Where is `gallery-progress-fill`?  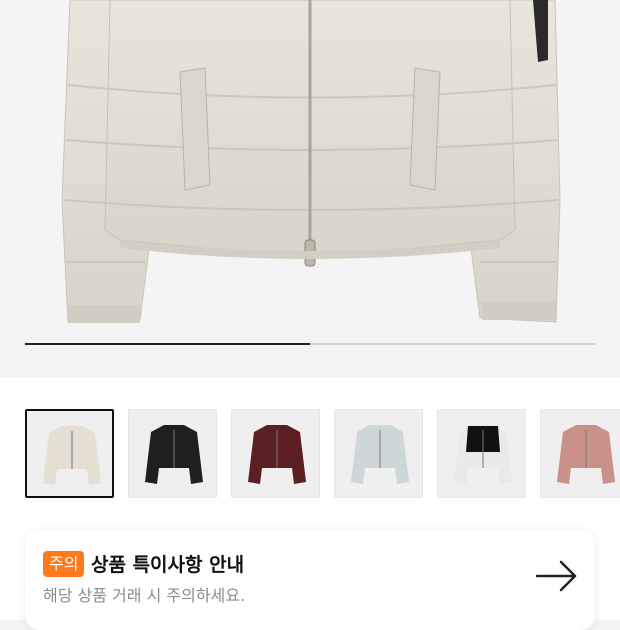
gallery-progress-fill is located at coordinates (167, 344).